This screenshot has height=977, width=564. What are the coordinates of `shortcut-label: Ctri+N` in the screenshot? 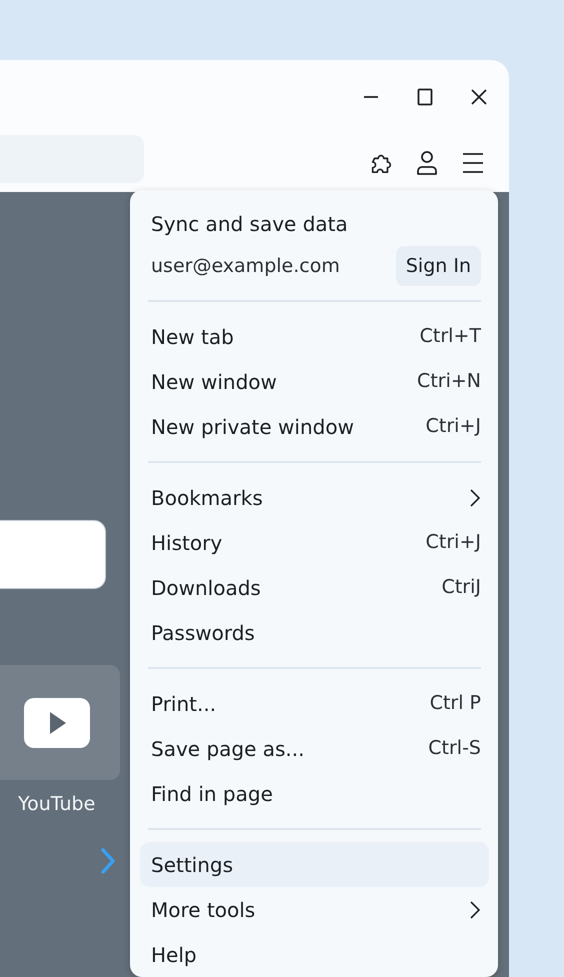 It's located at (449, 381).